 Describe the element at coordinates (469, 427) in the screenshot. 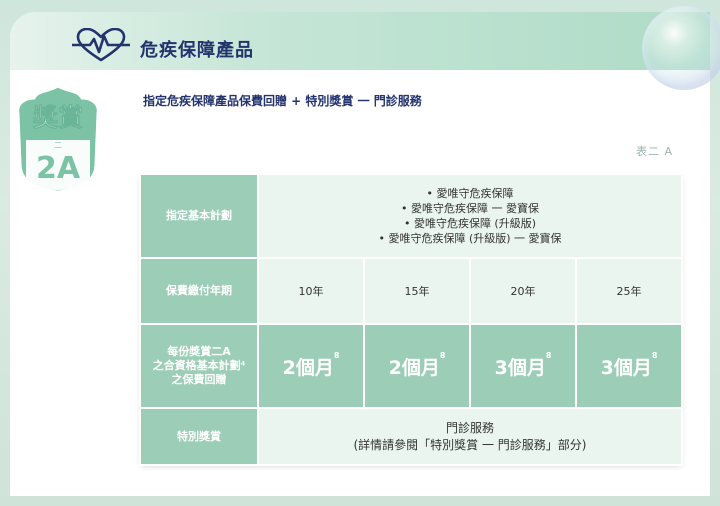

I see `special-line: 門診服務` at that location.